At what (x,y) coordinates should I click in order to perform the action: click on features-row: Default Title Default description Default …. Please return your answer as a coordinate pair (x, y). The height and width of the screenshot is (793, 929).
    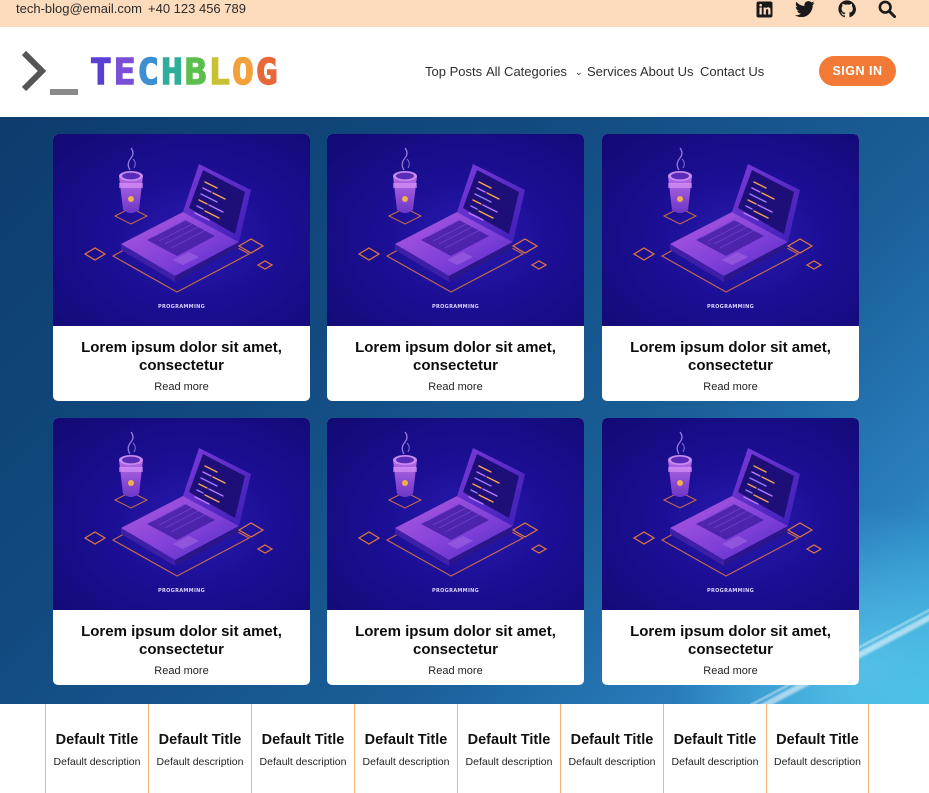
    Looking at the image, I should click on (464, 748).